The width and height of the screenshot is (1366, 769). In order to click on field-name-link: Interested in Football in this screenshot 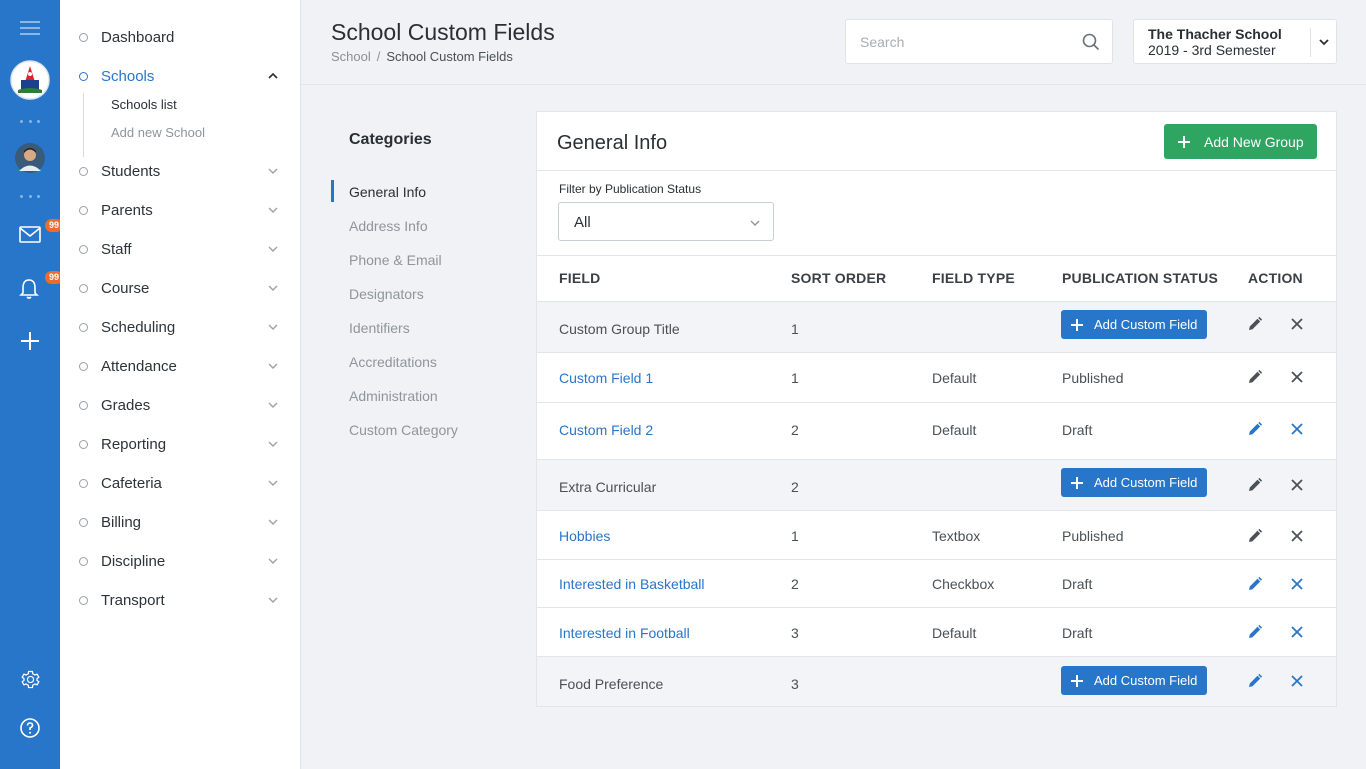, I will do `click(624, 633)`.